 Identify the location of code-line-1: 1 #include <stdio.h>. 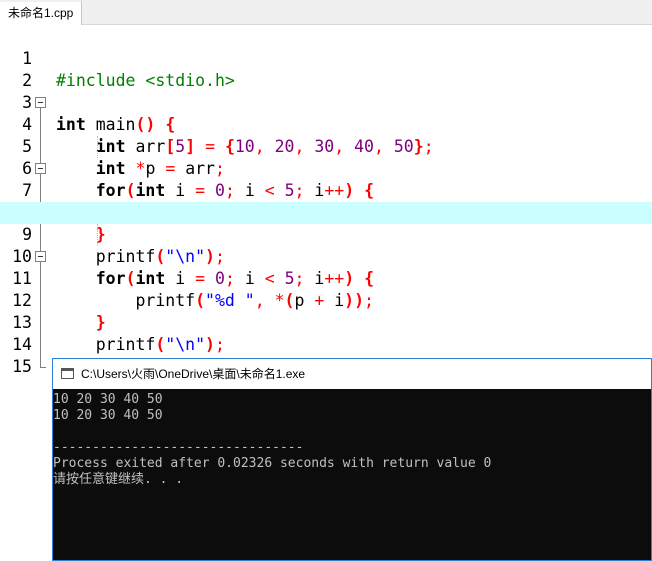
(326, 58).